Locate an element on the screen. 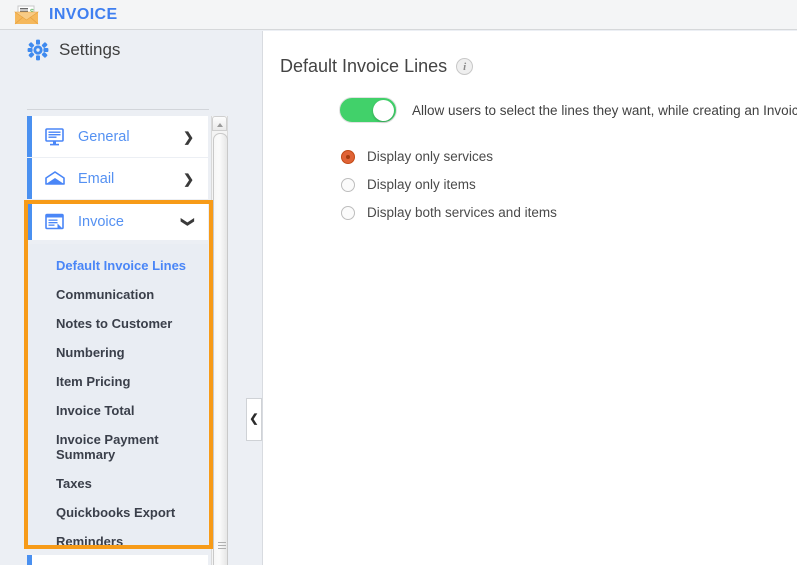 The image size is (797, 565). gear-icon is located at coordinates (38, 50).